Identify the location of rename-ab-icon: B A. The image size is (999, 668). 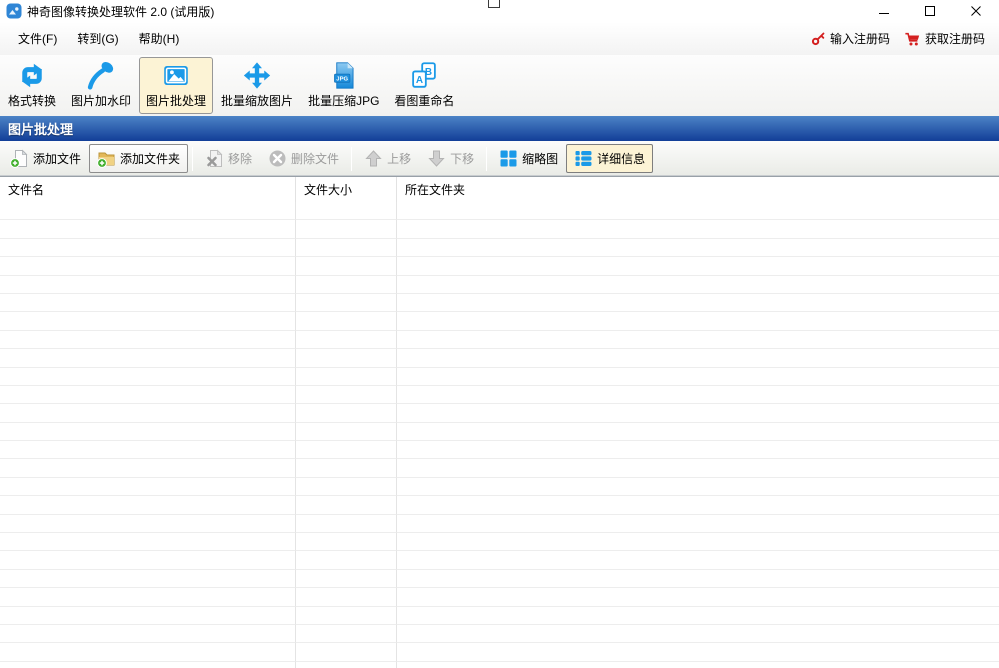
(424, 75).